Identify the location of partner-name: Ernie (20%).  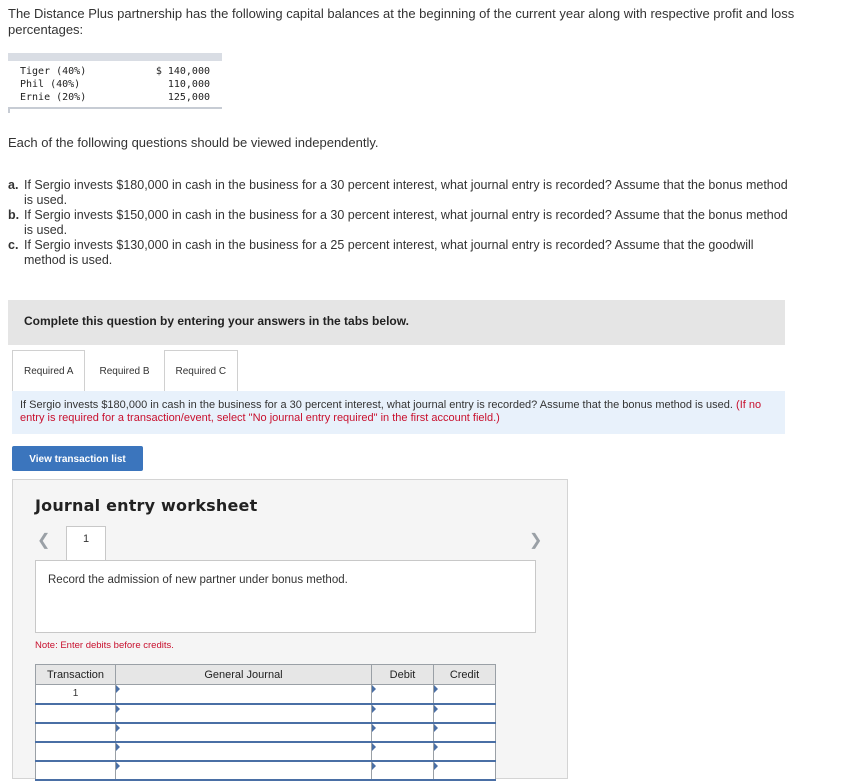
(53, 97).